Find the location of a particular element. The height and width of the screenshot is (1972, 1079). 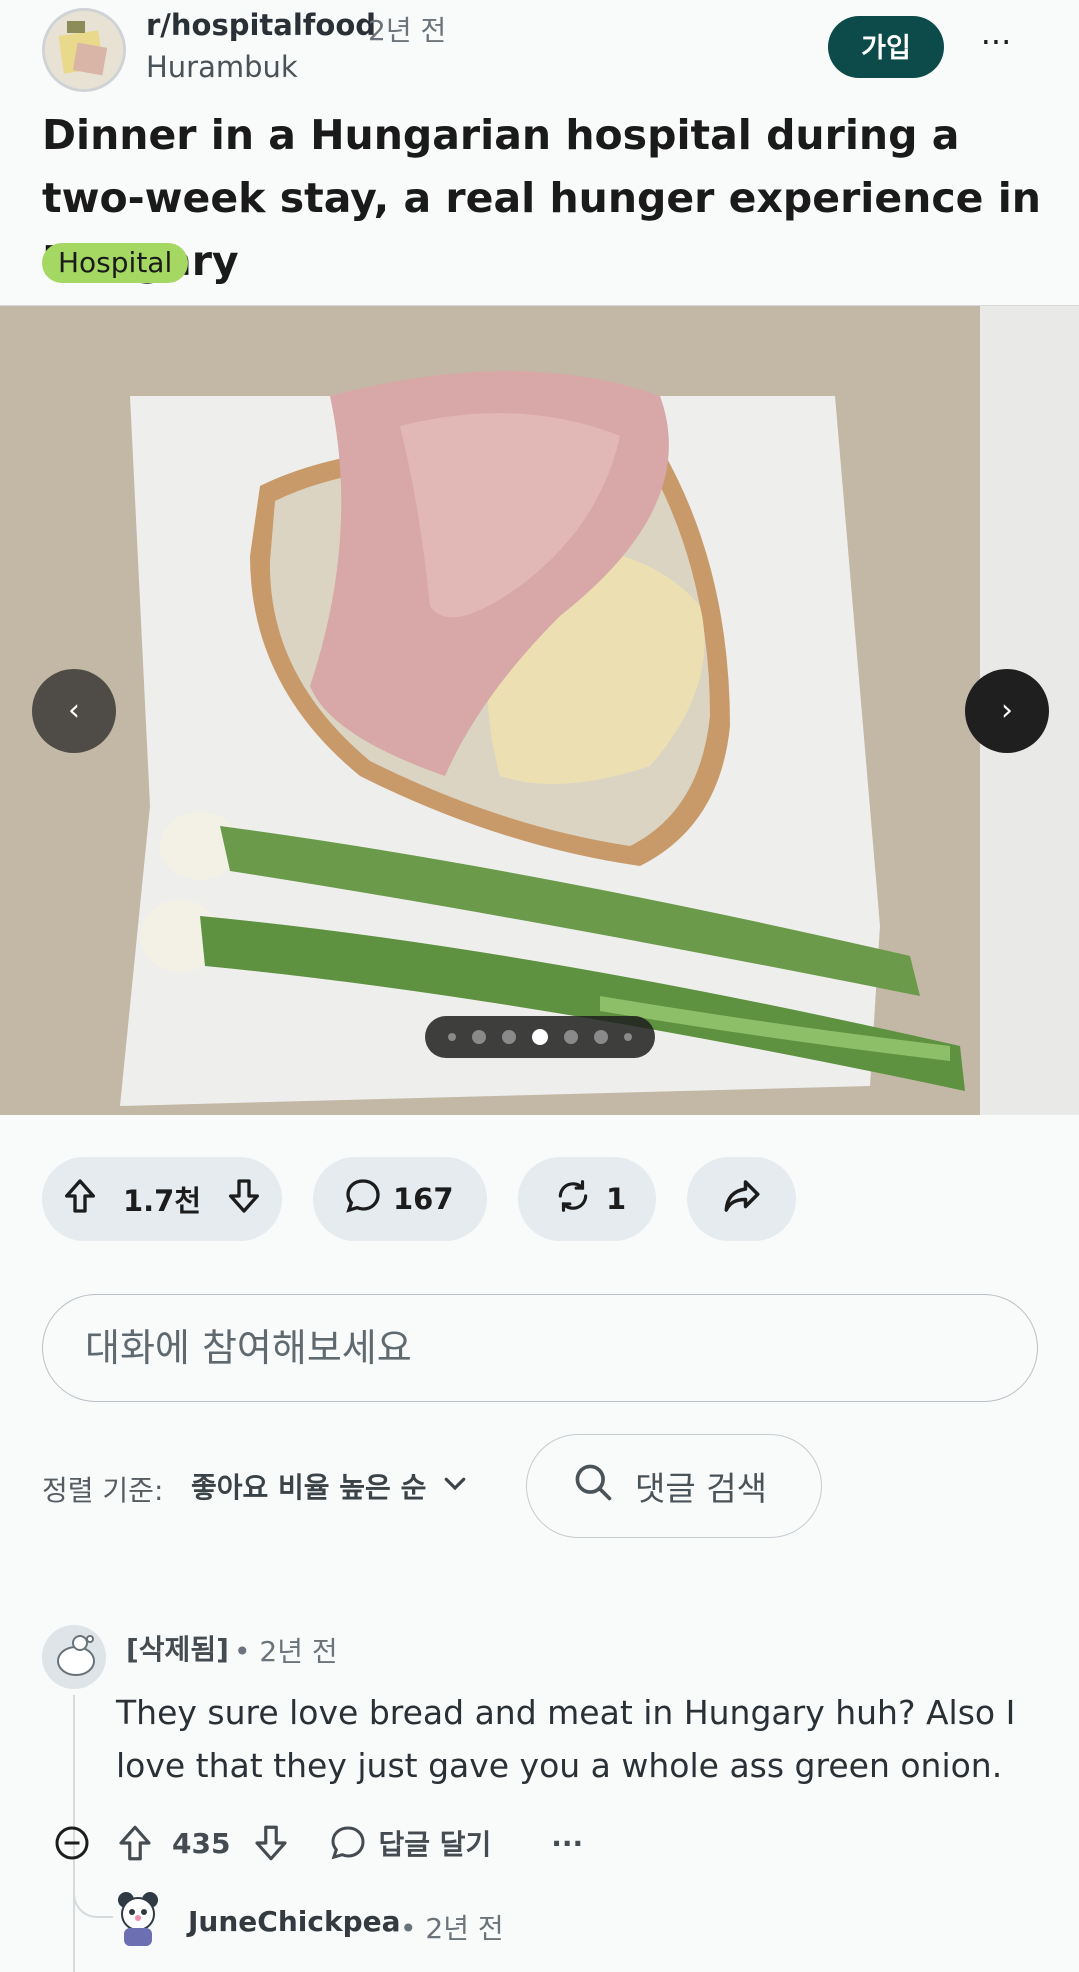

comment-time: • 2년 전 is located at coordinates (286, 1651).